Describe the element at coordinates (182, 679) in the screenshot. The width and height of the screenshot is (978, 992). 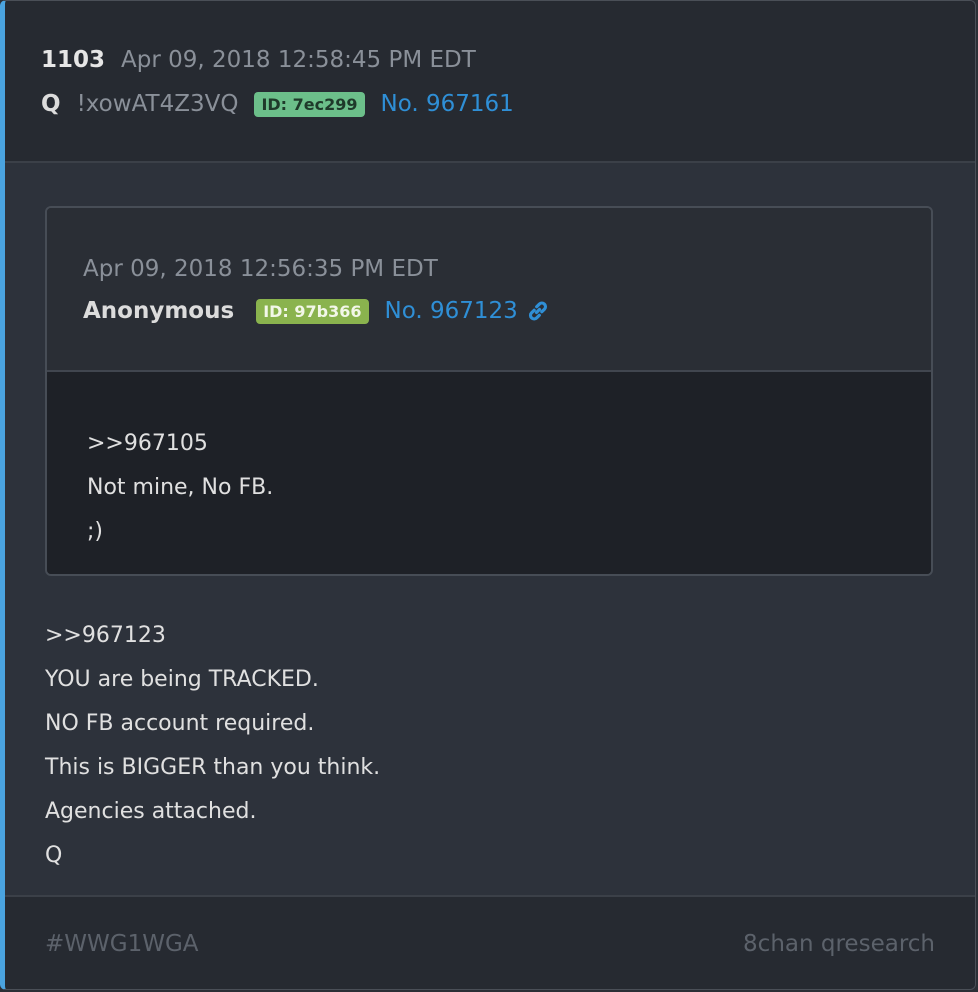
I see `body-line: YOU are being TRACKED.` at that location.